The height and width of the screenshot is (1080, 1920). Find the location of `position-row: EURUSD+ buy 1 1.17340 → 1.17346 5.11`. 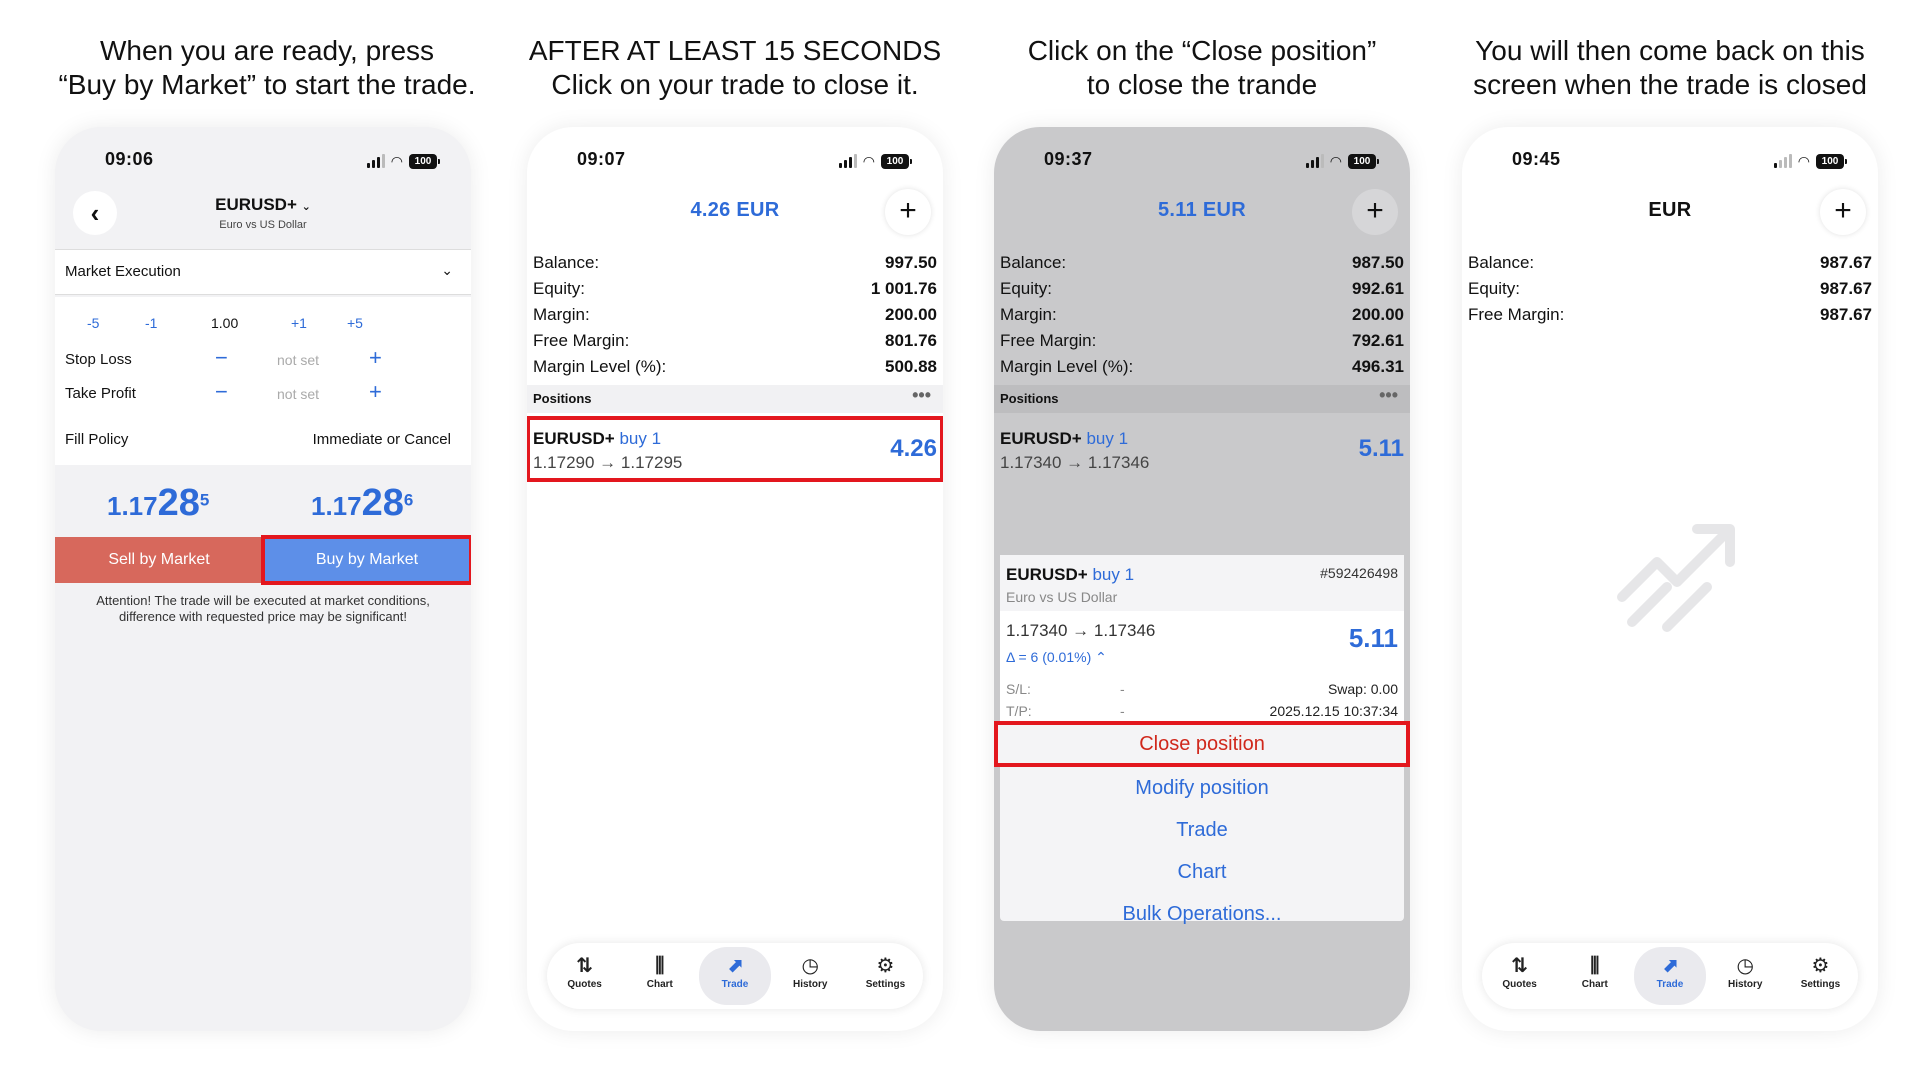

position-row: EURUSD+ buy 1 1.17340 → 1.17346 5.11 is located at coordinates (1202, 449).